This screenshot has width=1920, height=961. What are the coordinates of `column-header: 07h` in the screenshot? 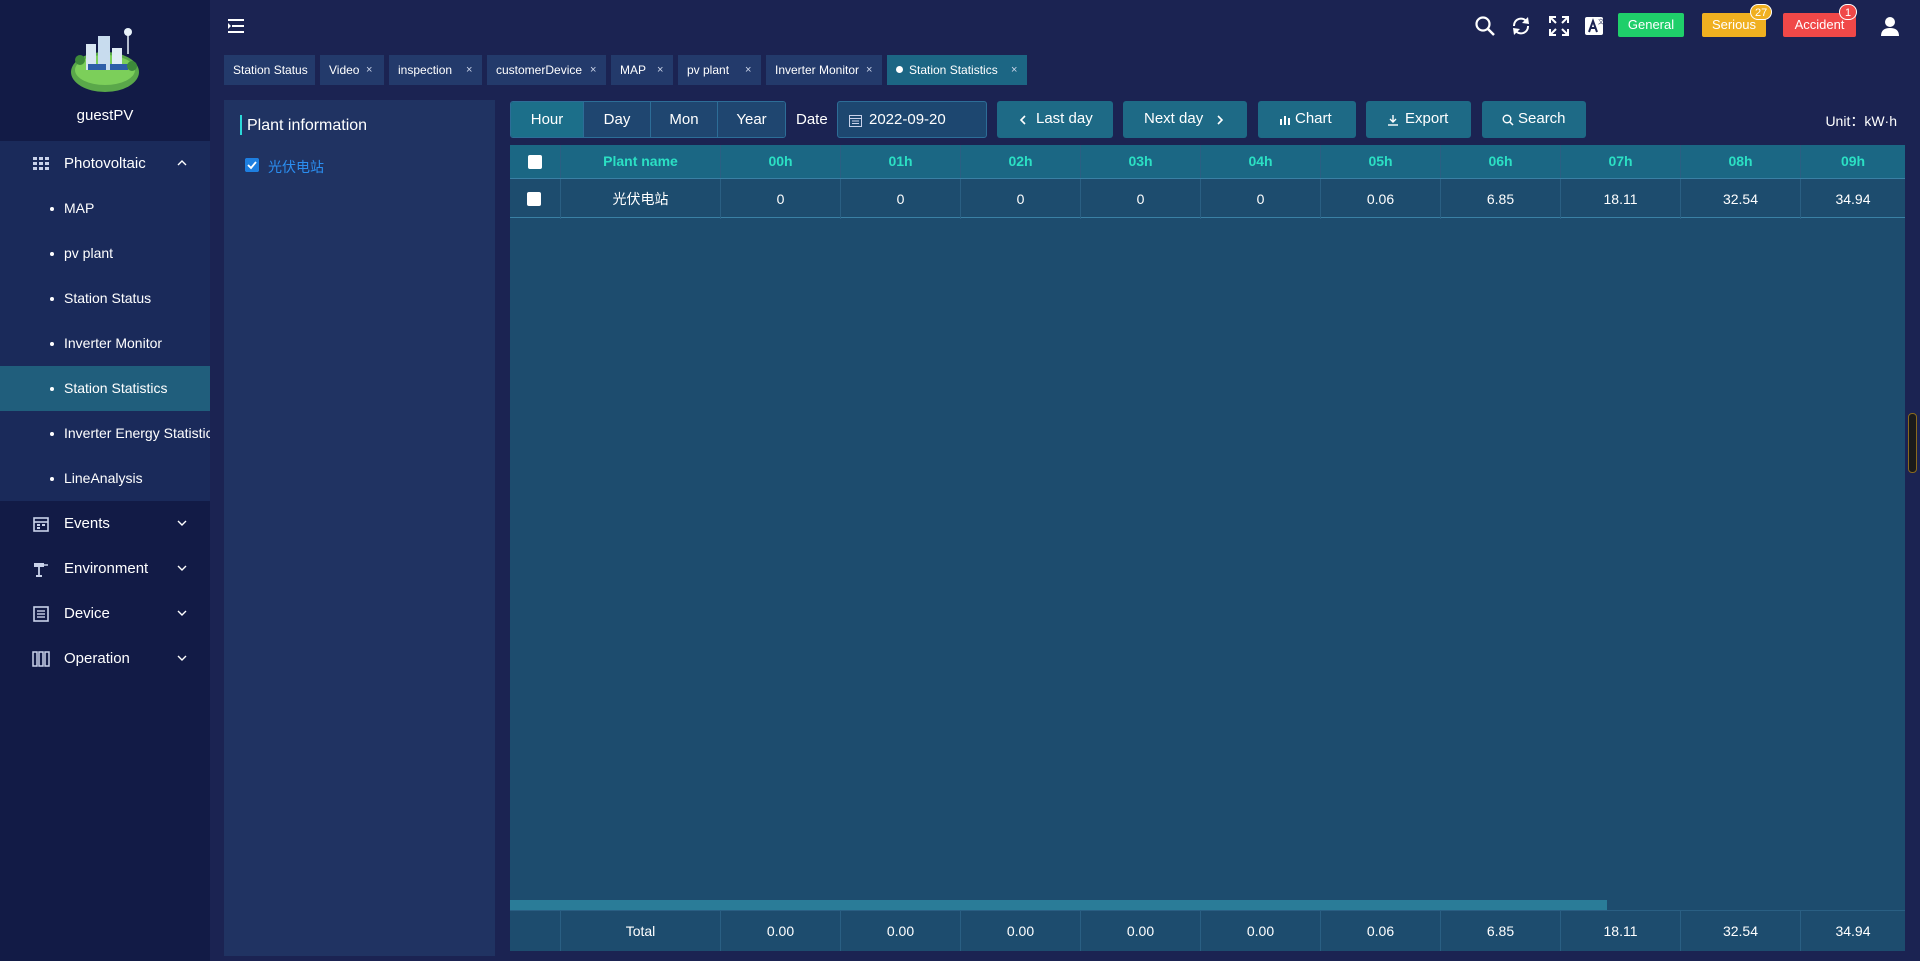 It's located at (1621, 161).